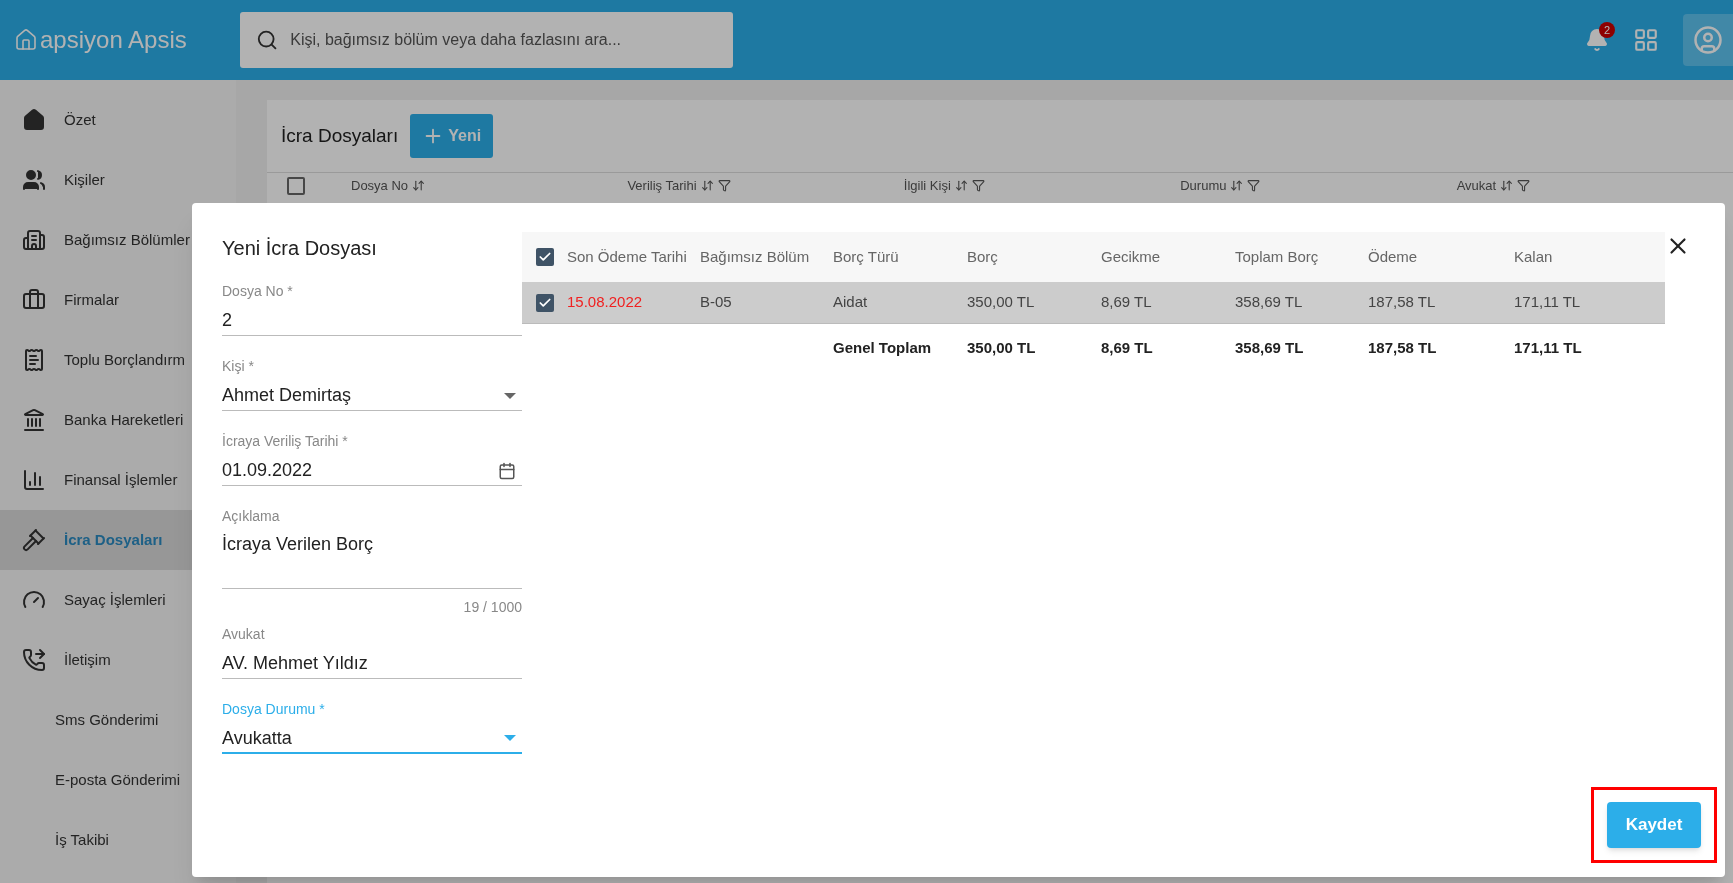 This screenshot has height=883, width=1733. What do you see at coordinates (927, 185) in the screenshot?
I see `column-header: İlgili Kişi` at bounding box center [927, 185].